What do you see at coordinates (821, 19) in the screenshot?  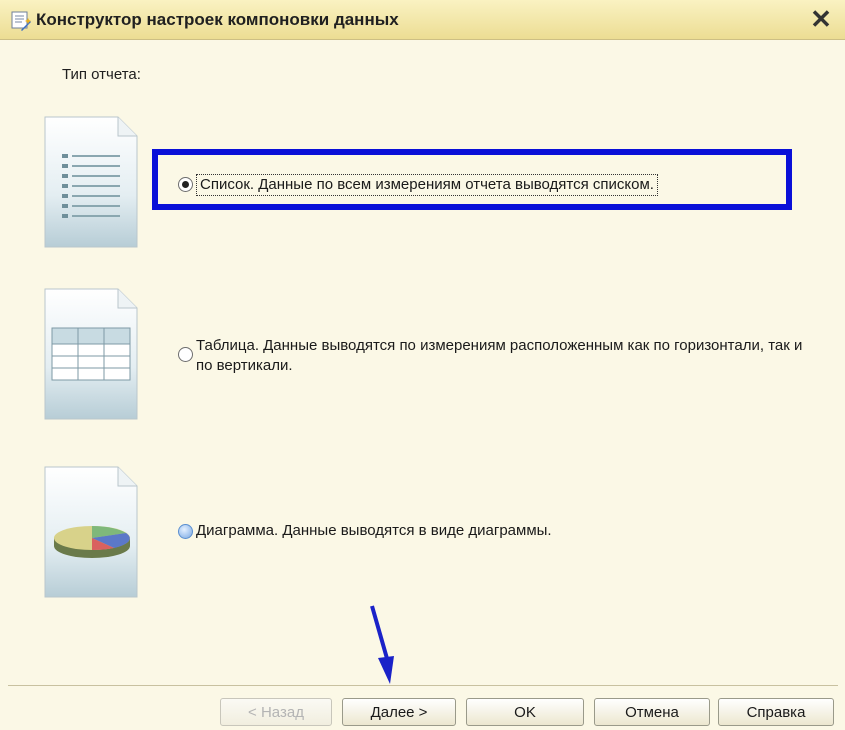 I see `close-button: ✕` at bounding box center [821, 19].